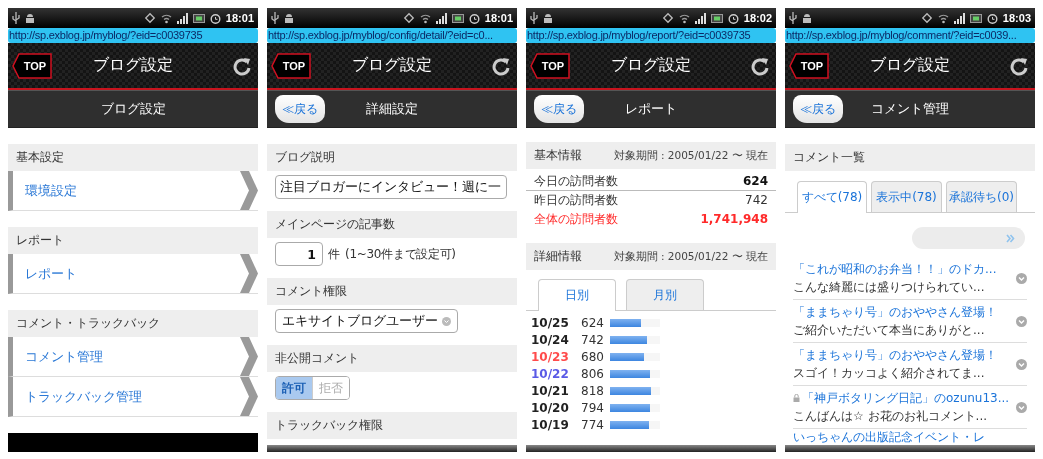 This screenshot has height=459, width=1043. Describe the element at coordinates (550, 356) in the screenshot. I see `date-label: 10/23` at that location.